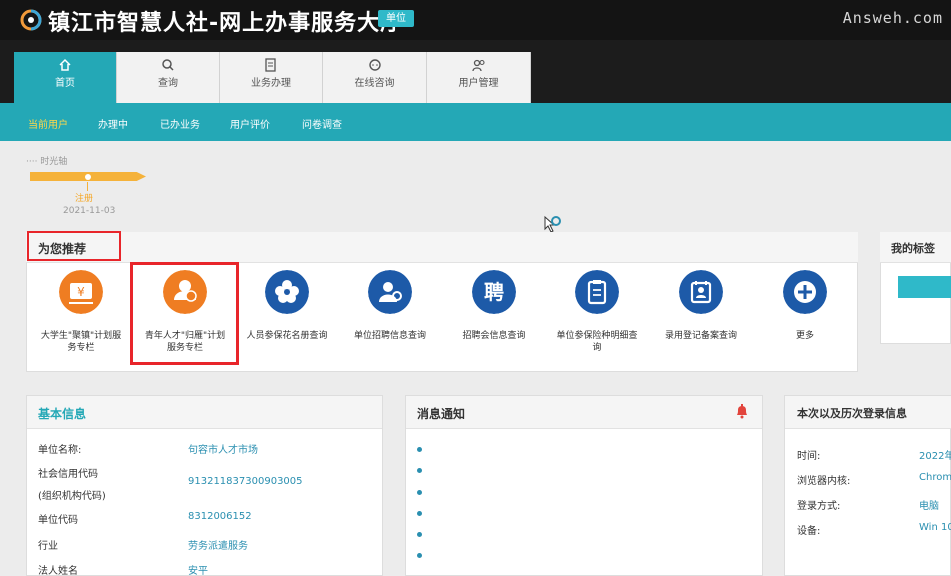 The height and width of the screenshot is (576, 951). What do you see at coordinates (935, 477) in the screenshot?
I see `login-value: Chrome` at bounding box center [935, 477].